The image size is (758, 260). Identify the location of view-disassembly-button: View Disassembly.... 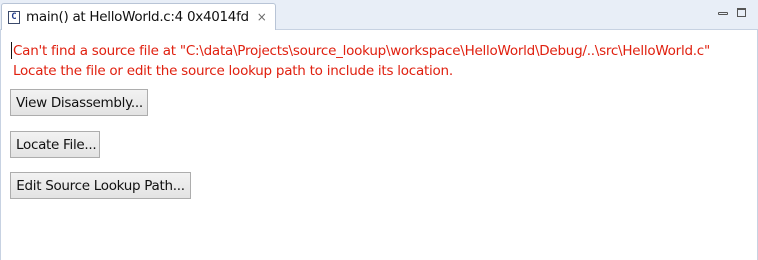
(79, 102).